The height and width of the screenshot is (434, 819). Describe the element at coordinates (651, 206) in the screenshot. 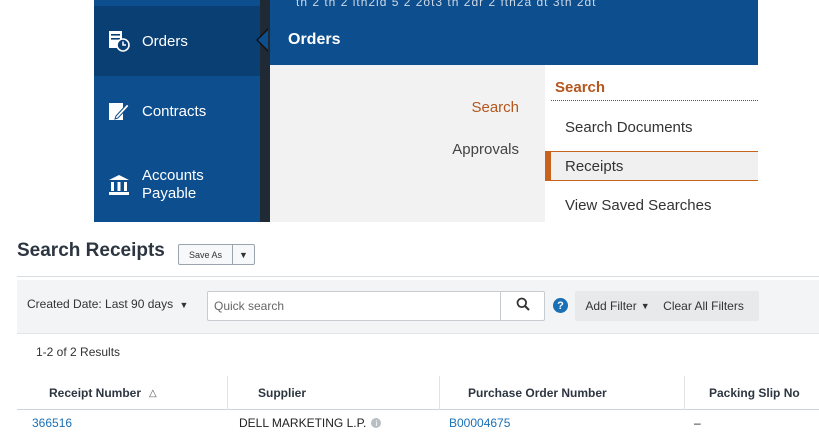

I see `menu-item-view-saved-searches: View Saved Searches` at that location.